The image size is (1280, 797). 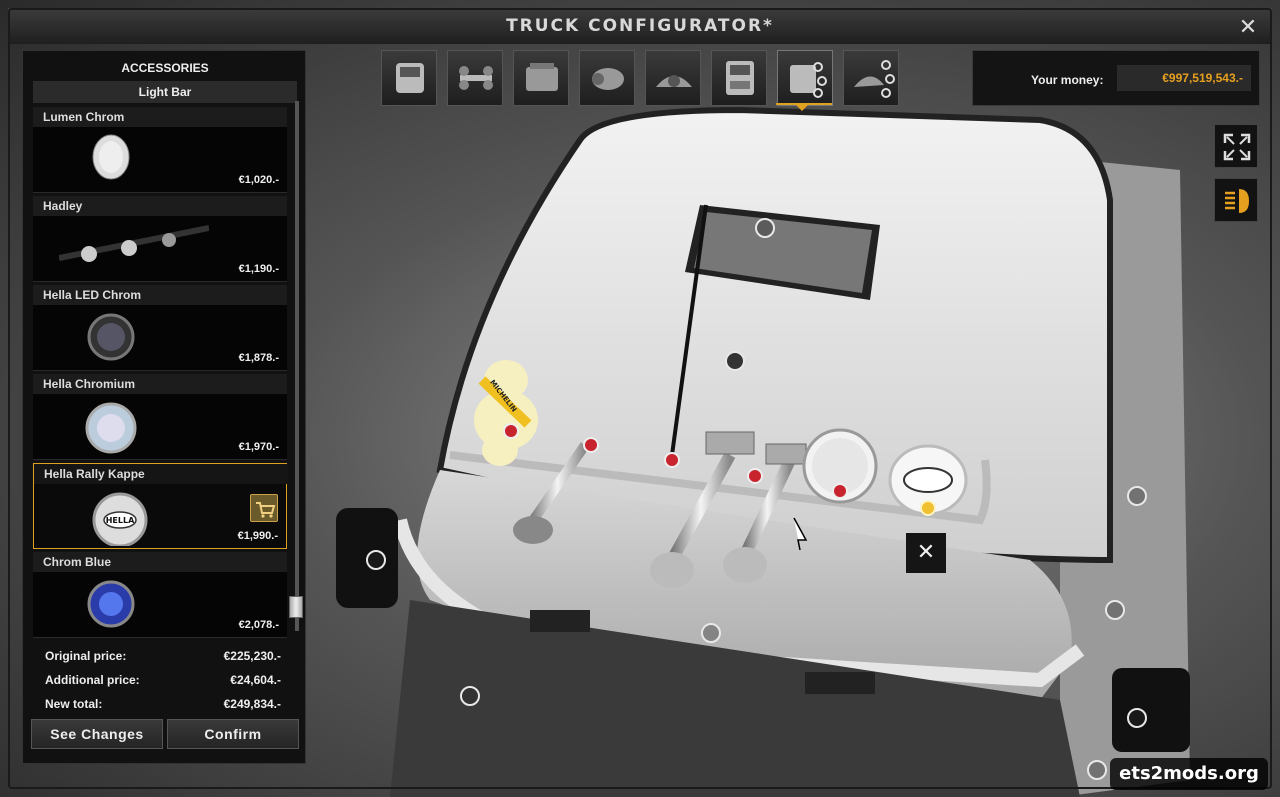 I want to click on list-item-hella-rally-kappe: Hella Rally Kappe HELLA €1,990.-, so click(x=160, y=506).